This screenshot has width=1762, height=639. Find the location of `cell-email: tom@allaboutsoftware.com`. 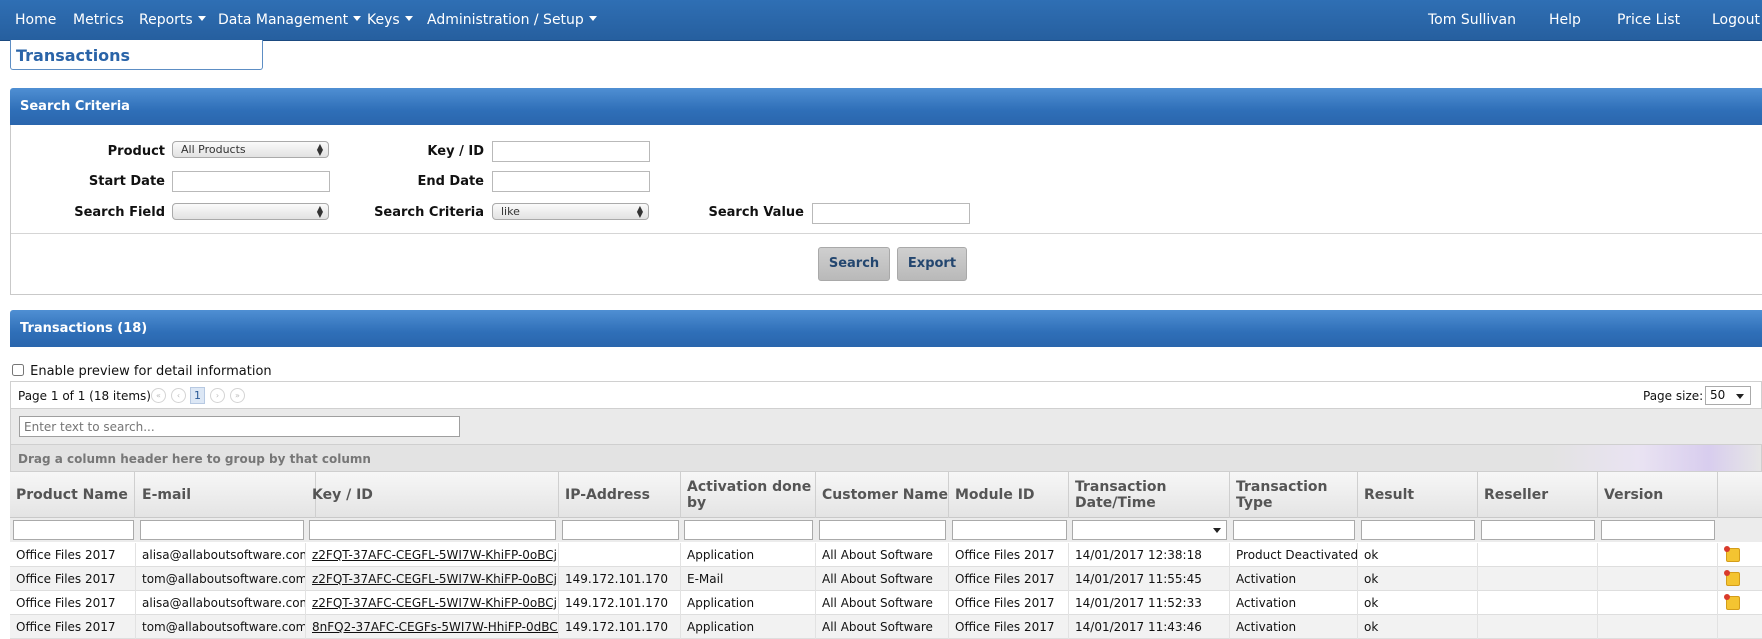

cell-email: tom@allaboutsoftware.com is located at coordinates (221, 579).